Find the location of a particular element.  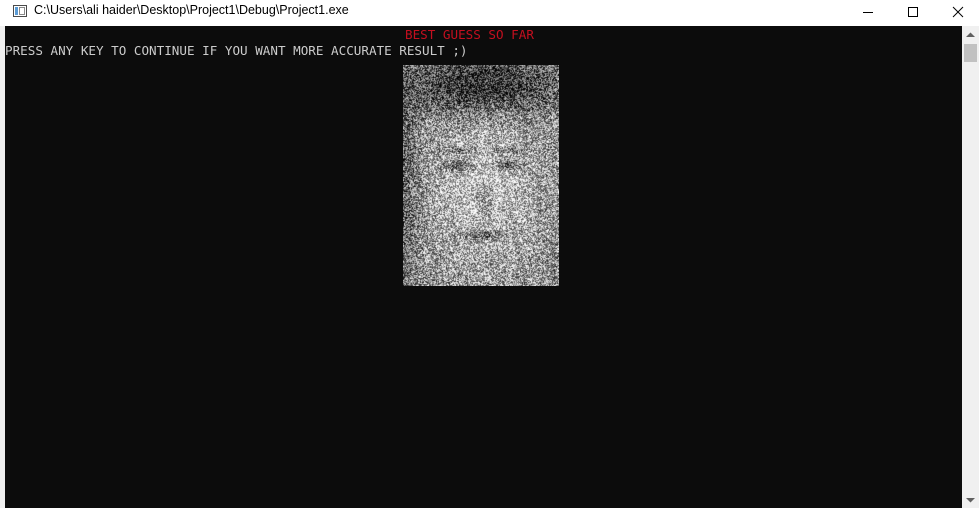

minimize-button is located at coordinates (868, 12).